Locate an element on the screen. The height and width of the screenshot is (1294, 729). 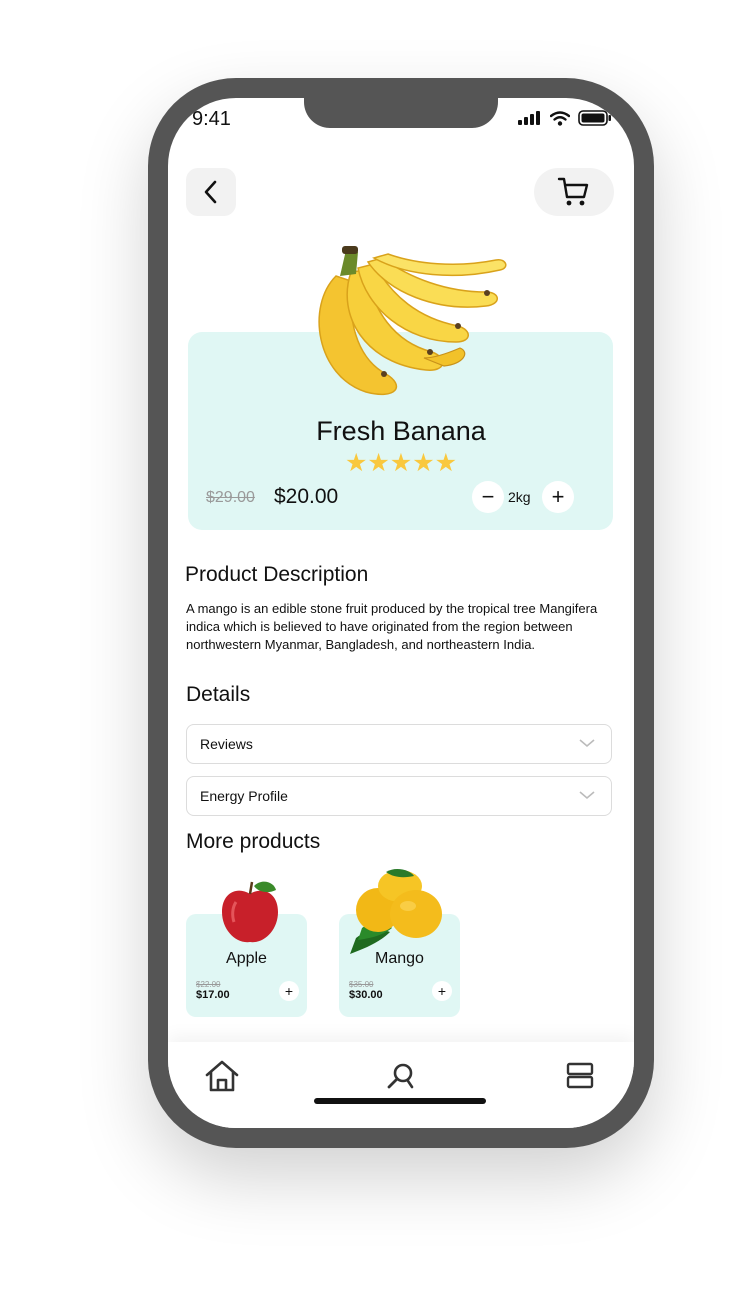
mango-image is located at coordinates (396, 911).